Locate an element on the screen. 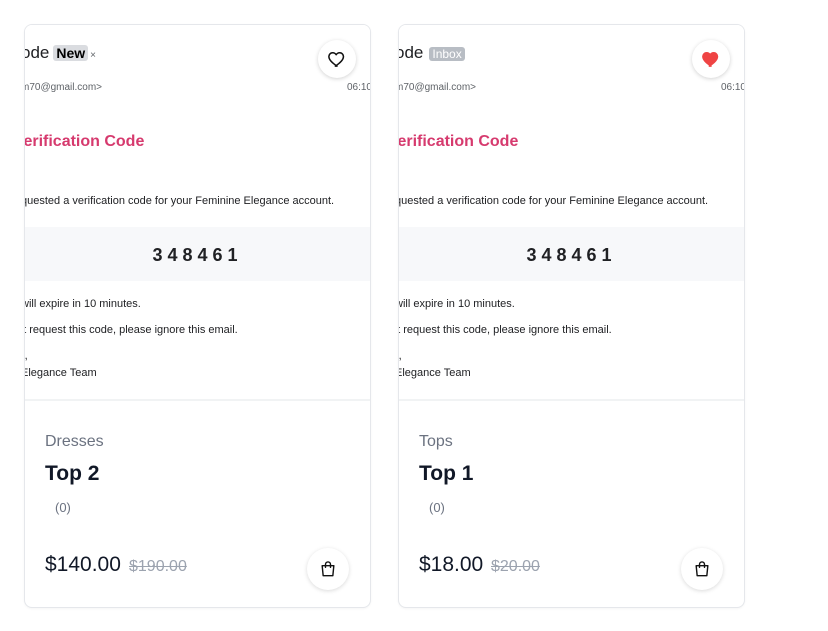  product-price: $140.00 is located at coordinates (83, 564).